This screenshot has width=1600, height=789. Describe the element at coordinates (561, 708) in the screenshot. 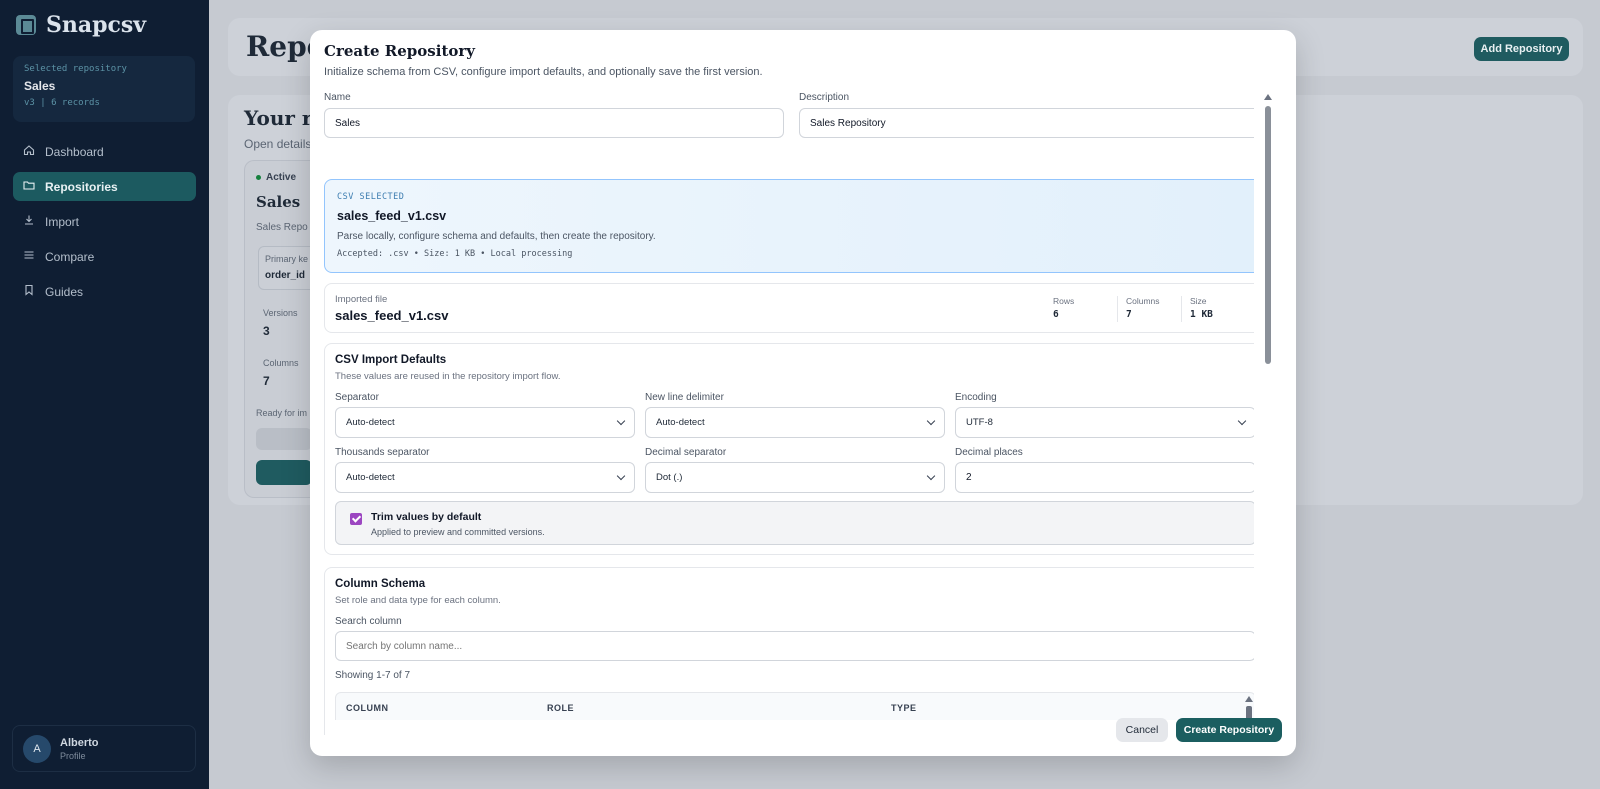

I see `role-header: ROLE` at that location.